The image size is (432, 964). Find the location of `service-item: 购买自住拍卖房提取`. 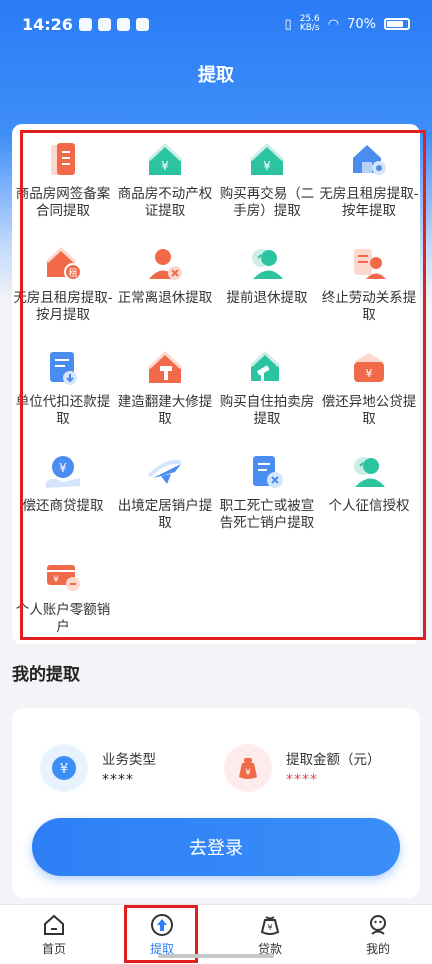

service-item: 购买自住拍卖房提取 is located at coordinates (267, 400).